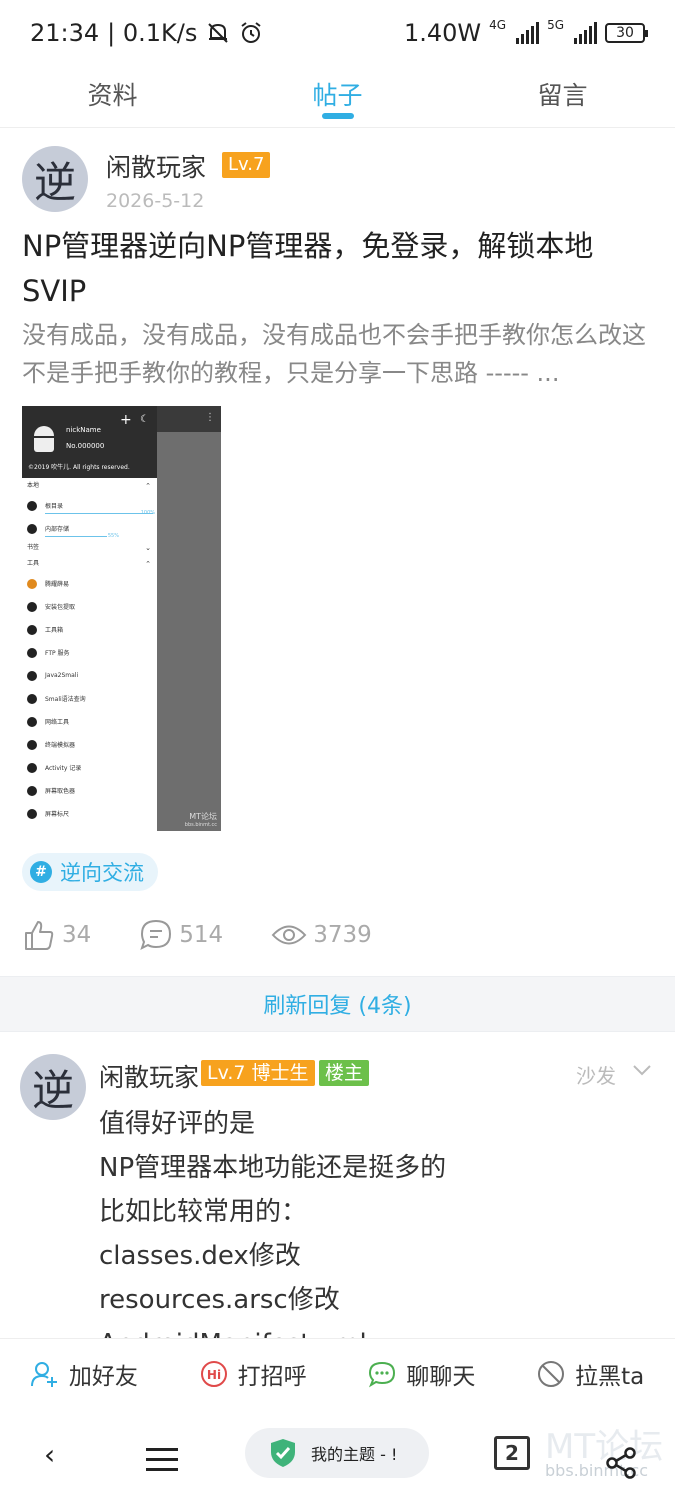 Image resolution: width=675 pixels, height=1500 pixels. I want to click on hi-icon: Hi, so click(213, 1373).